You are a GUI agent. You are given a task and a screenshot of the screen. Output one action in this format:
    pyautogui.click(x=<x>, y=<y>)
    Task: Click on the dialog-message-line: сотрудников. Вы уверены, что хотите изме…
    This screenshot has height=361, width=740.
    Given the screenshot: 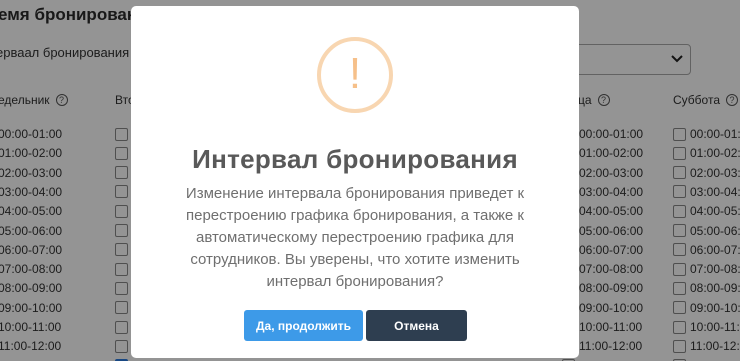 What is the action you would take?
    pyautogui.click(x=355, y=259)
    